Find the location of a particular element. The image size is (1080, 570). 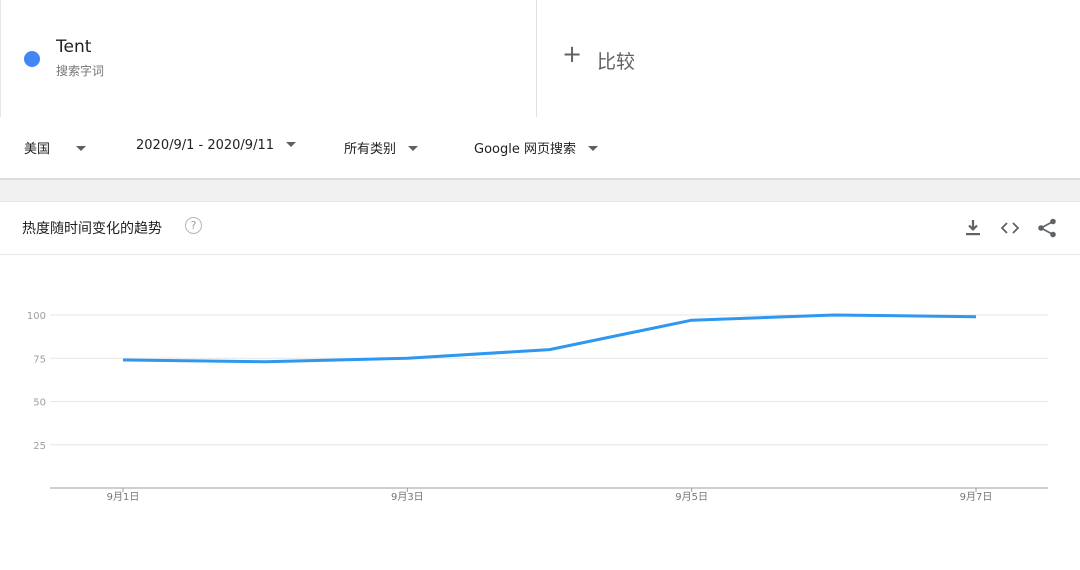

x-tick-label: 9月3日 is located at coordinates (407, 497).